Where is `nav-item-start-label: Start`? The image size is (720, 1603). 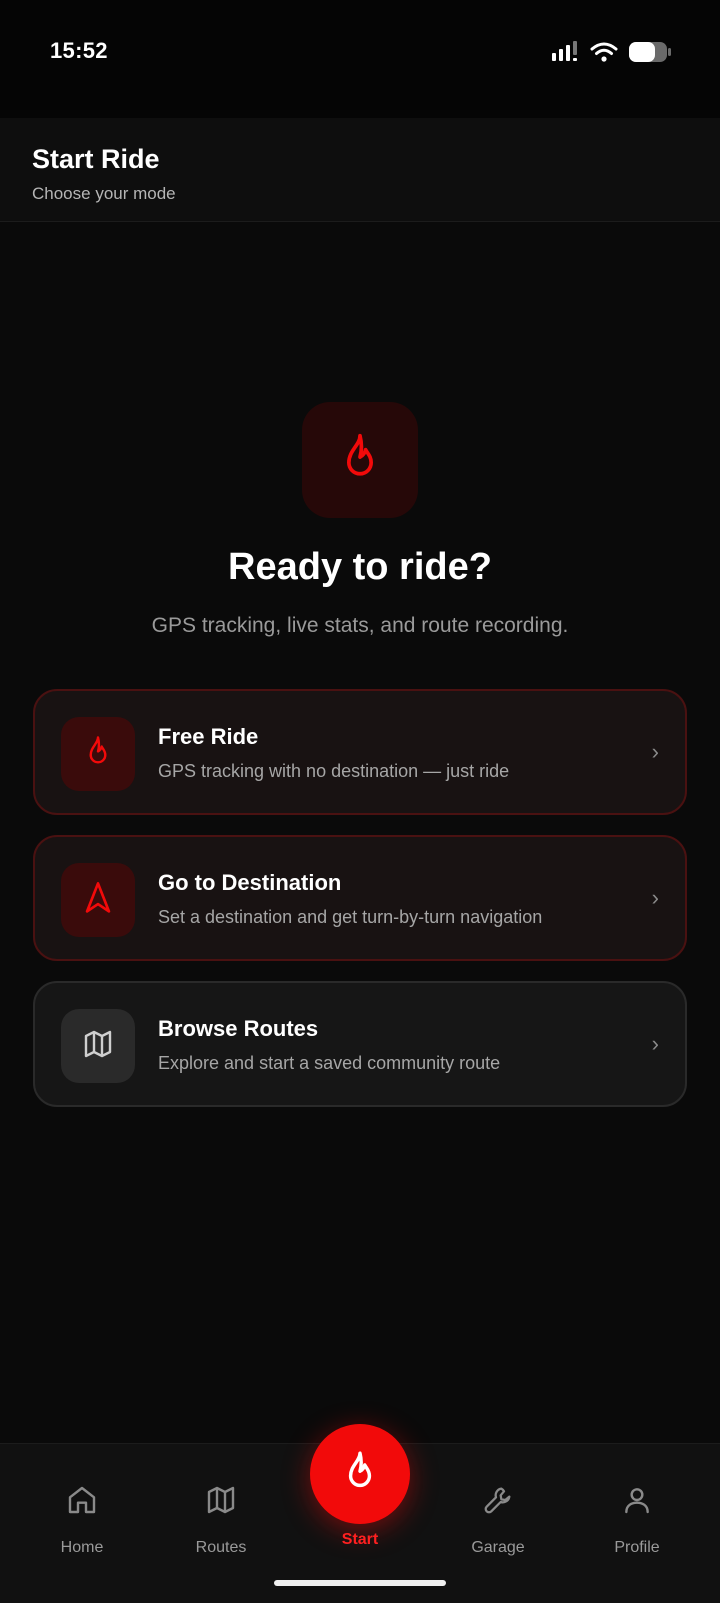
nav-item-start-label: Start is located at coordinates (360, 1540).